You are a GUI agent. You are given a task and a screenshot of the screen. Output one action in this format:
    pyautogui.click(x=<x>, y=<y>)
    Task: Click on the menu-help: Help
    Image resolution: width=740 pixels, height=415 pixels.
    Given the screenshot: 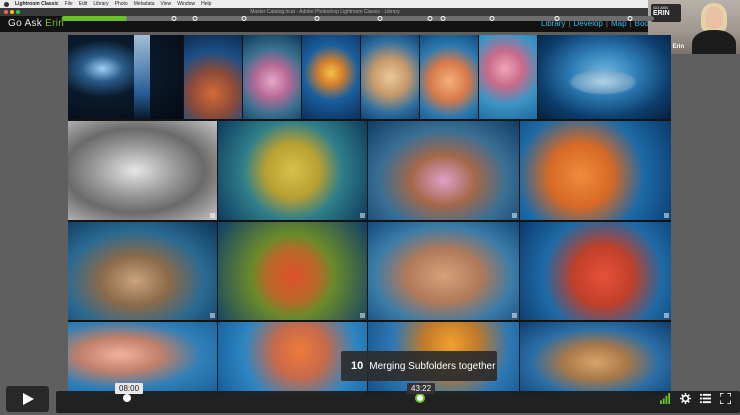 What is the action you would take?
    pyautogui.click(x=206, y=4)
    